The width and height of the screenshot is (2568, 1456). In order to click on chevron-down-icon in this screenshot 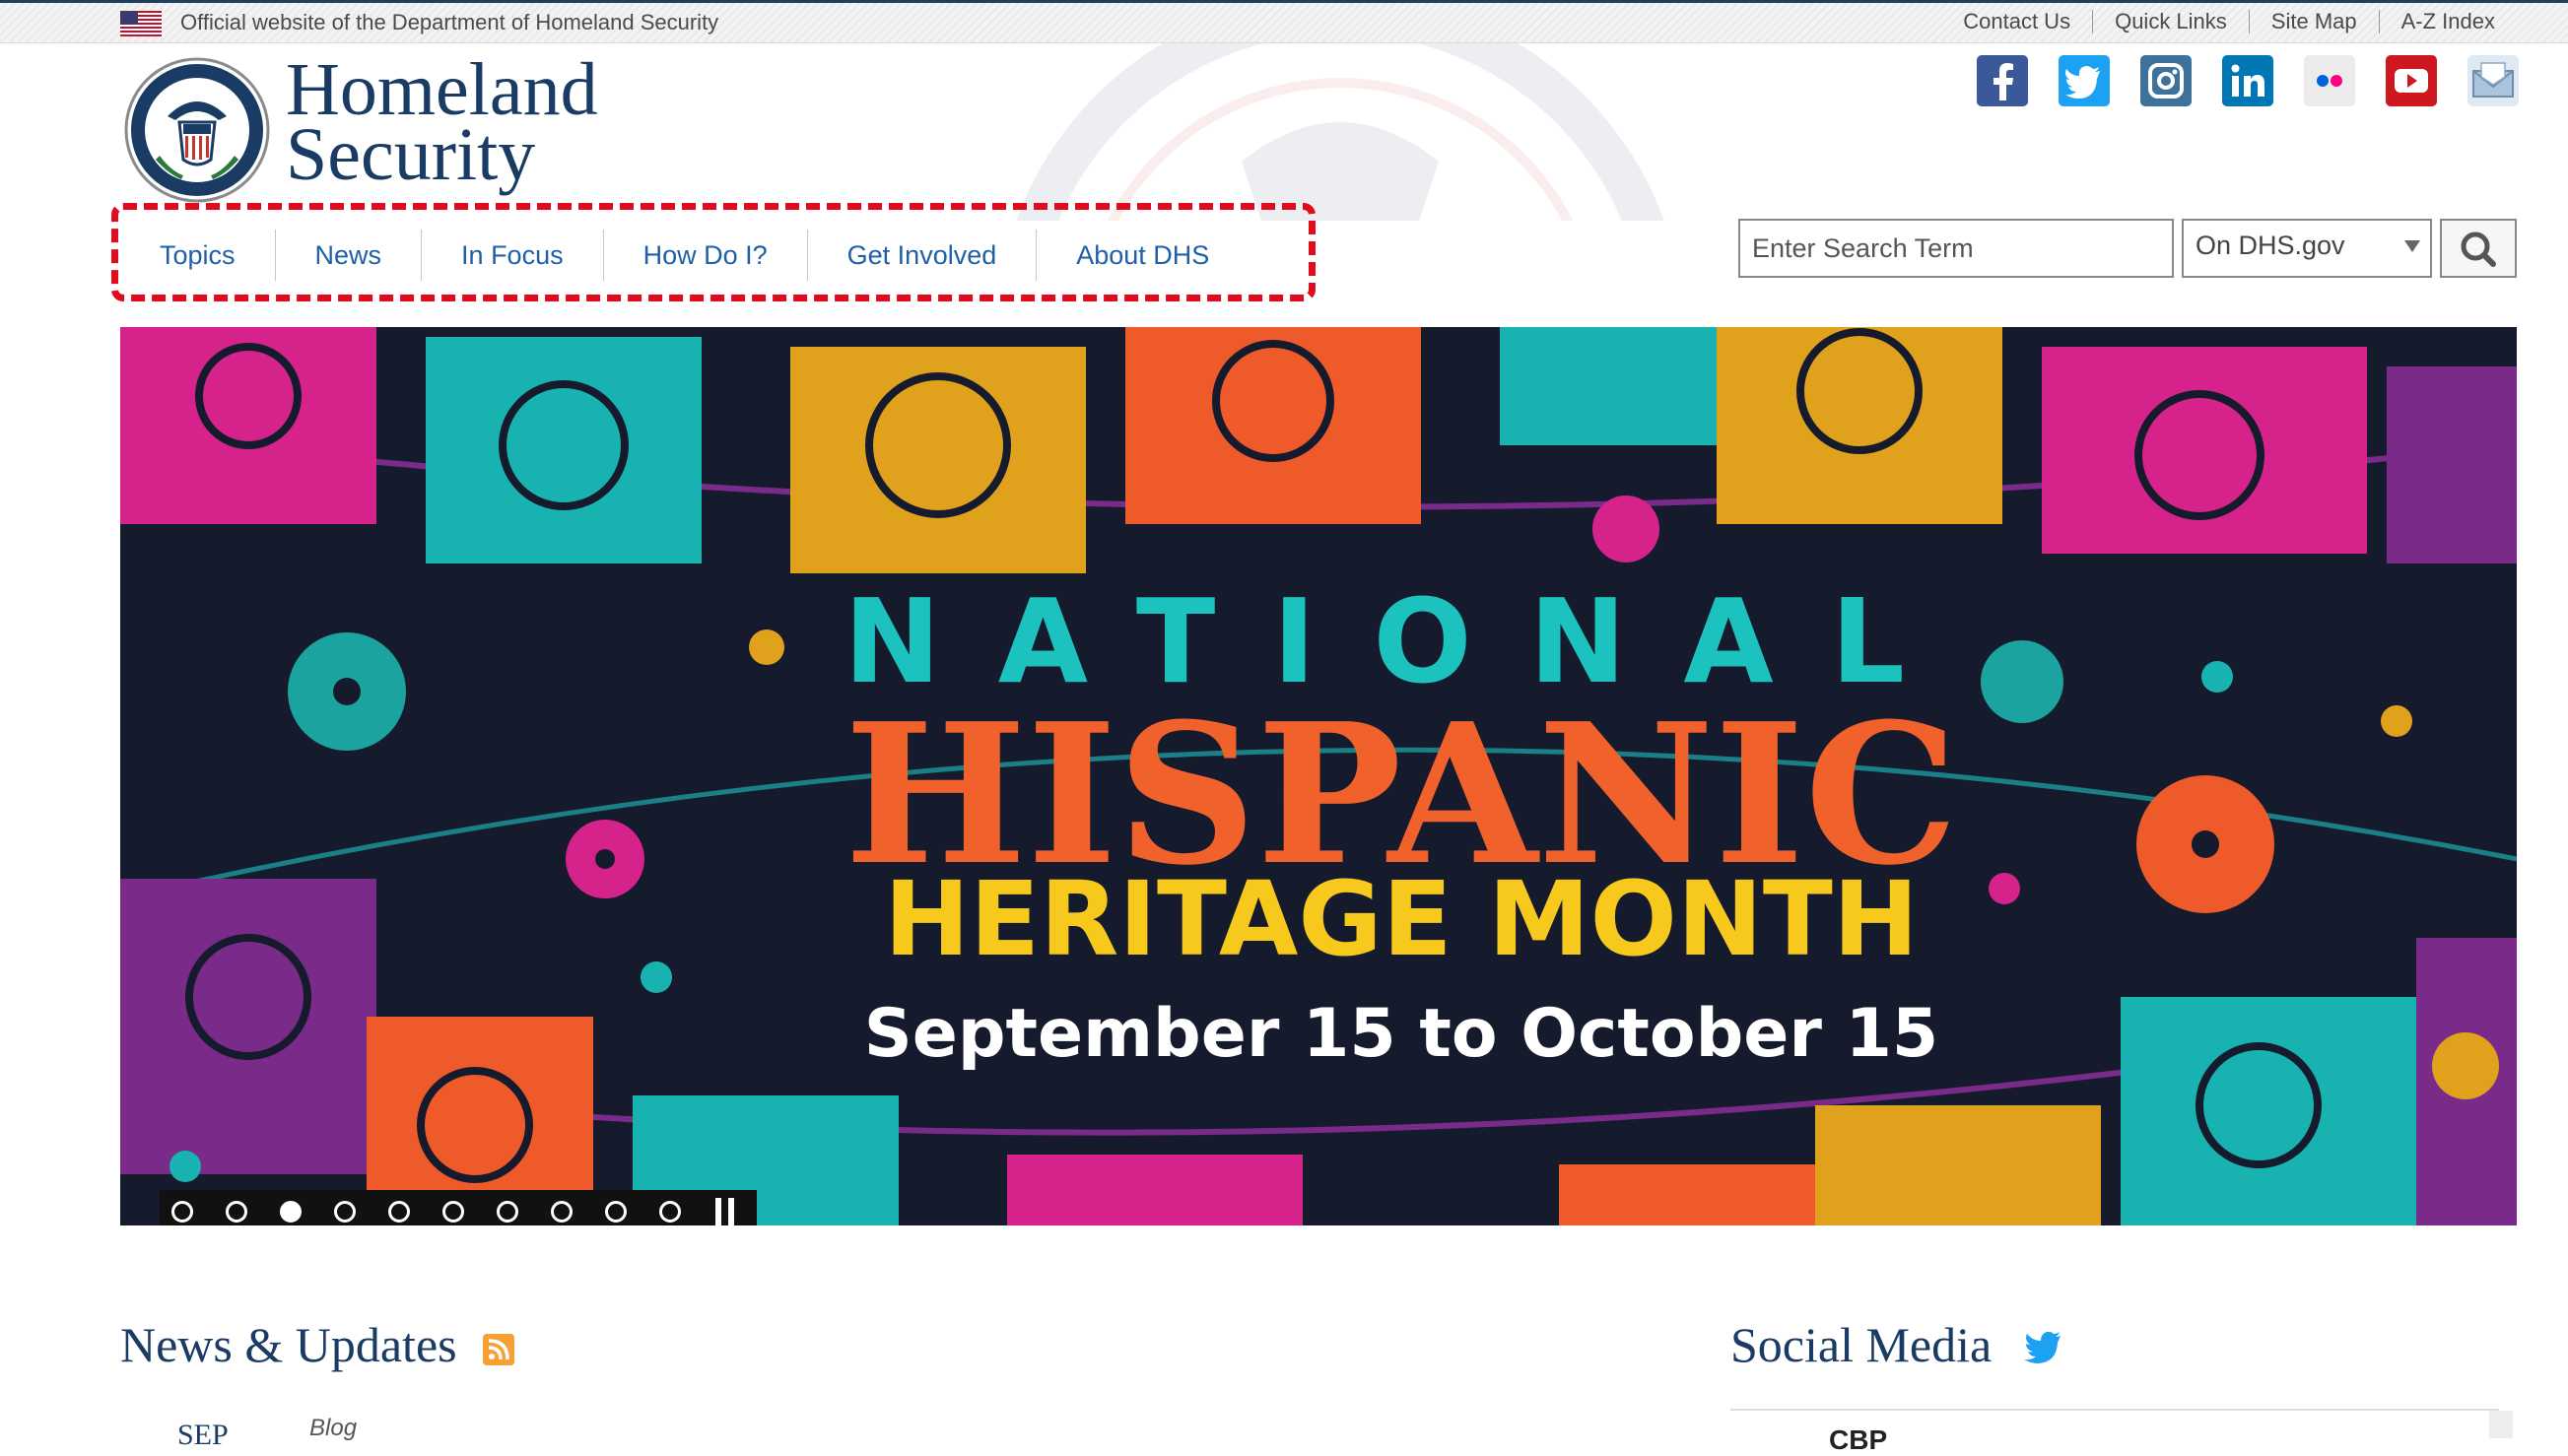, I will do `click(2412, 246)`.